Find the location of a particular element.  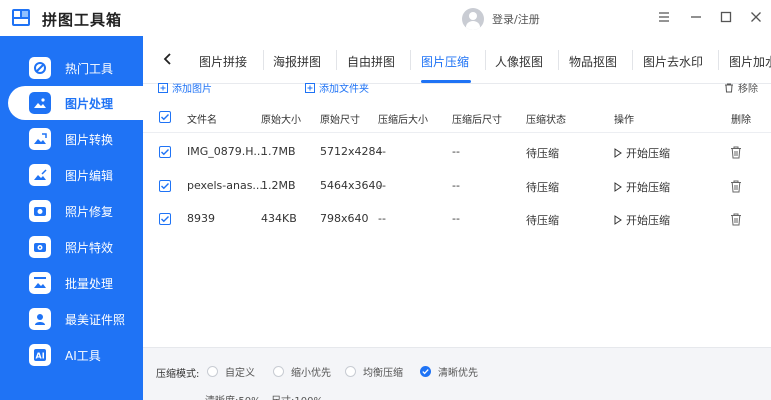

sidebar-item-id-photo: 最美证件照 is located at coordinates (75, 319).